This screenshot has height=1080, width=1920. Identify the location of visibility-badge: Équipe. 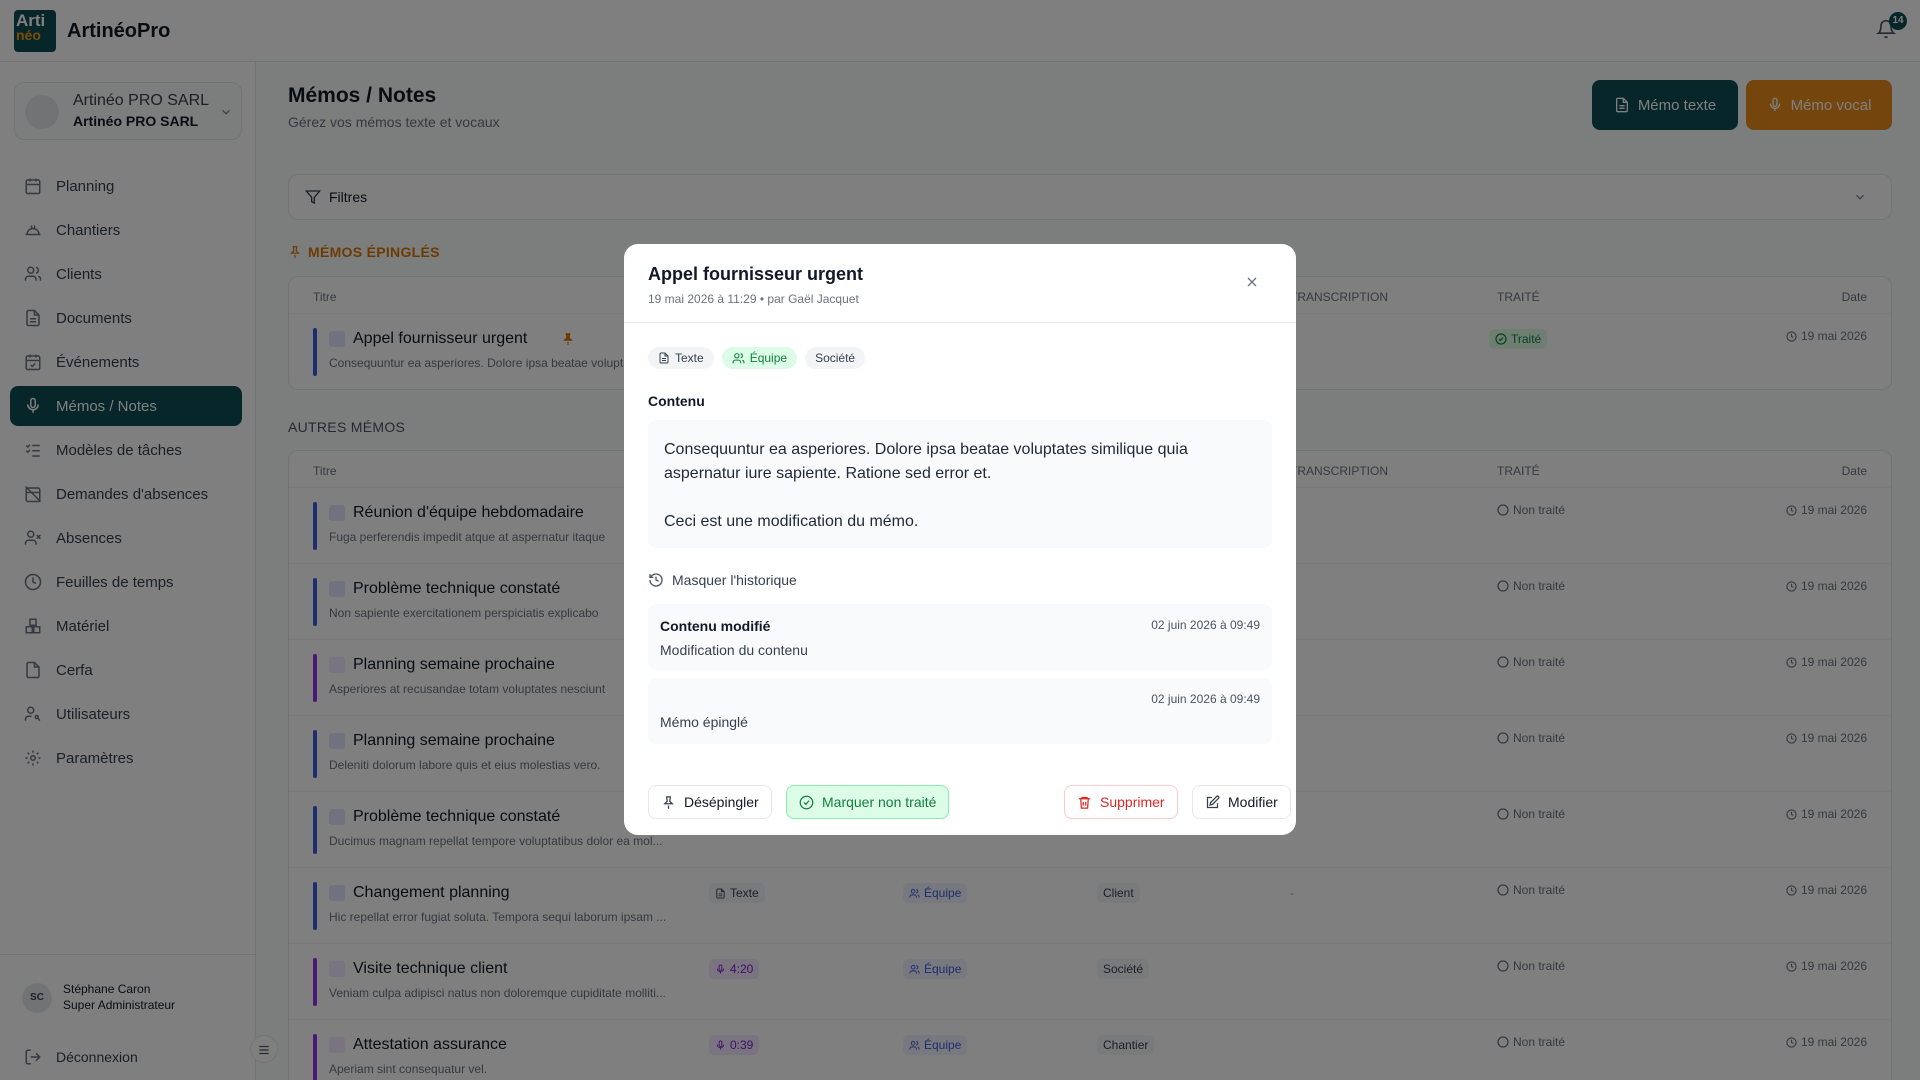
(759, 358).